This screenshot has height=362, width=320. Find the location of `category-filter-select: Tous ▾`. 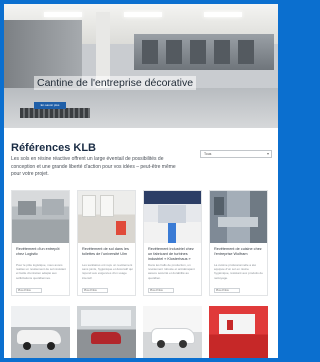

category-filter-select: Tous ▾ is located at coordinates (236, 154).